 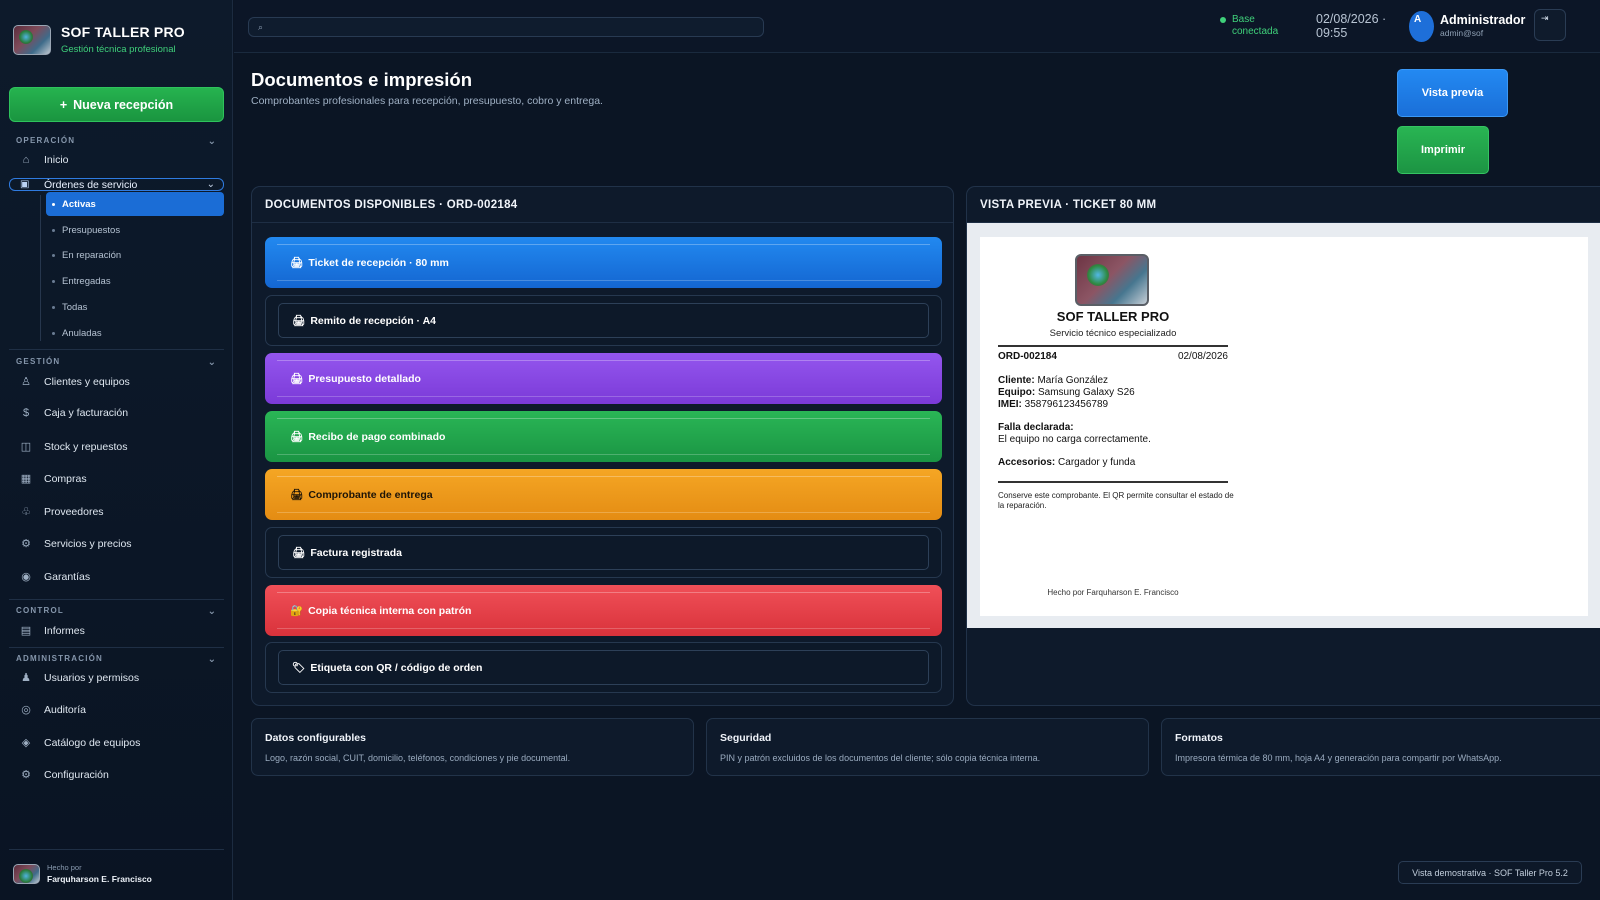 What do you see at coordinates (603, 378) in the screenshot?
I see `doc-presupuesto: 🖨 Presupuesto detallado` at bounding box center [603, 378].